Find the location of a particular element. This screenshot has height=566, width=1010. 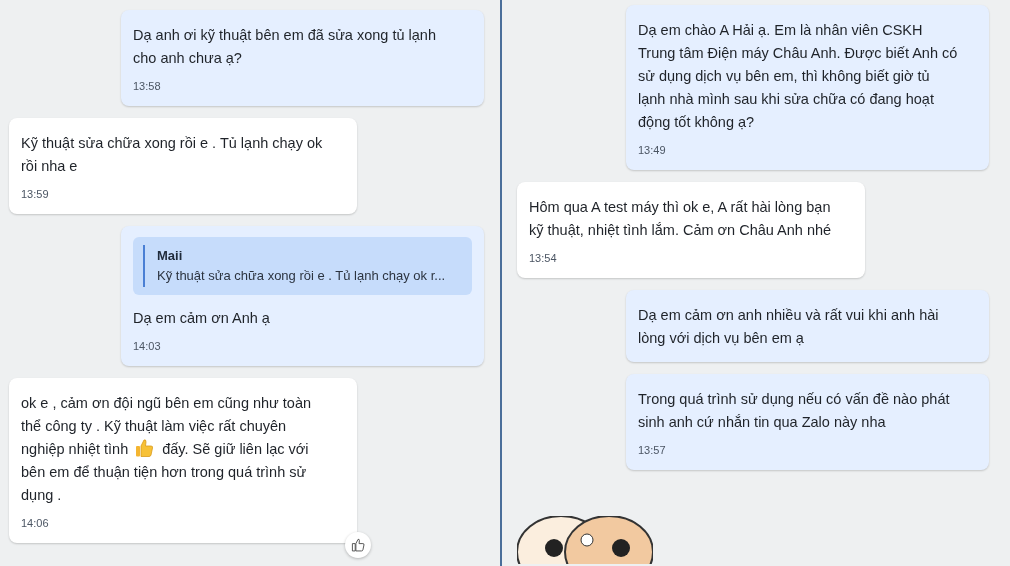

message-text: Dạ em cảm ơn Anh ạ is located at coordinates (202, 318).